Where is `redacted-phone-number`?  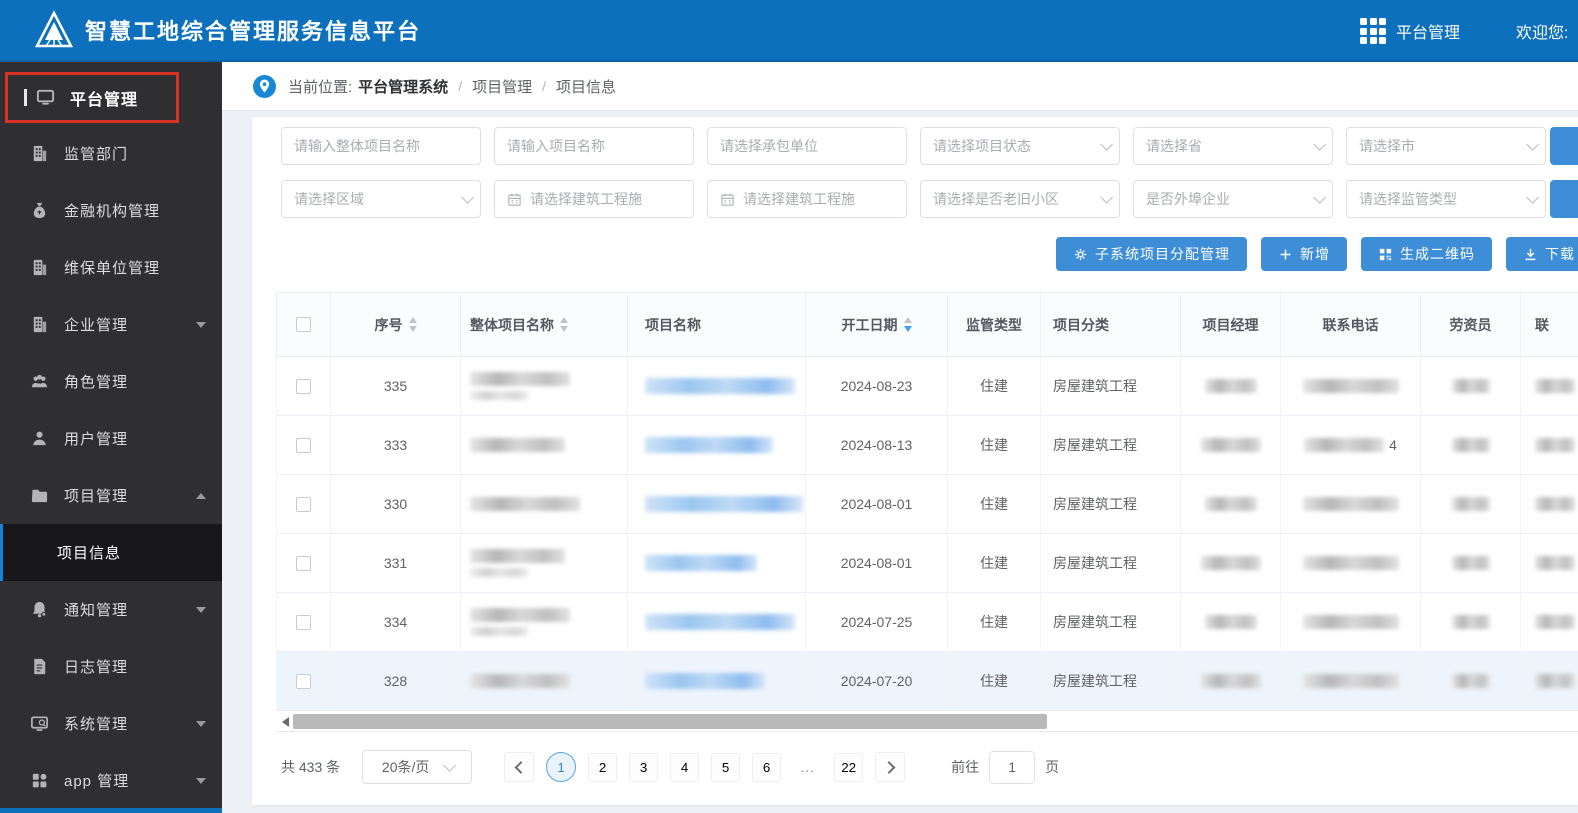 redacted-phone-number is located at coordinates (1344, 445).